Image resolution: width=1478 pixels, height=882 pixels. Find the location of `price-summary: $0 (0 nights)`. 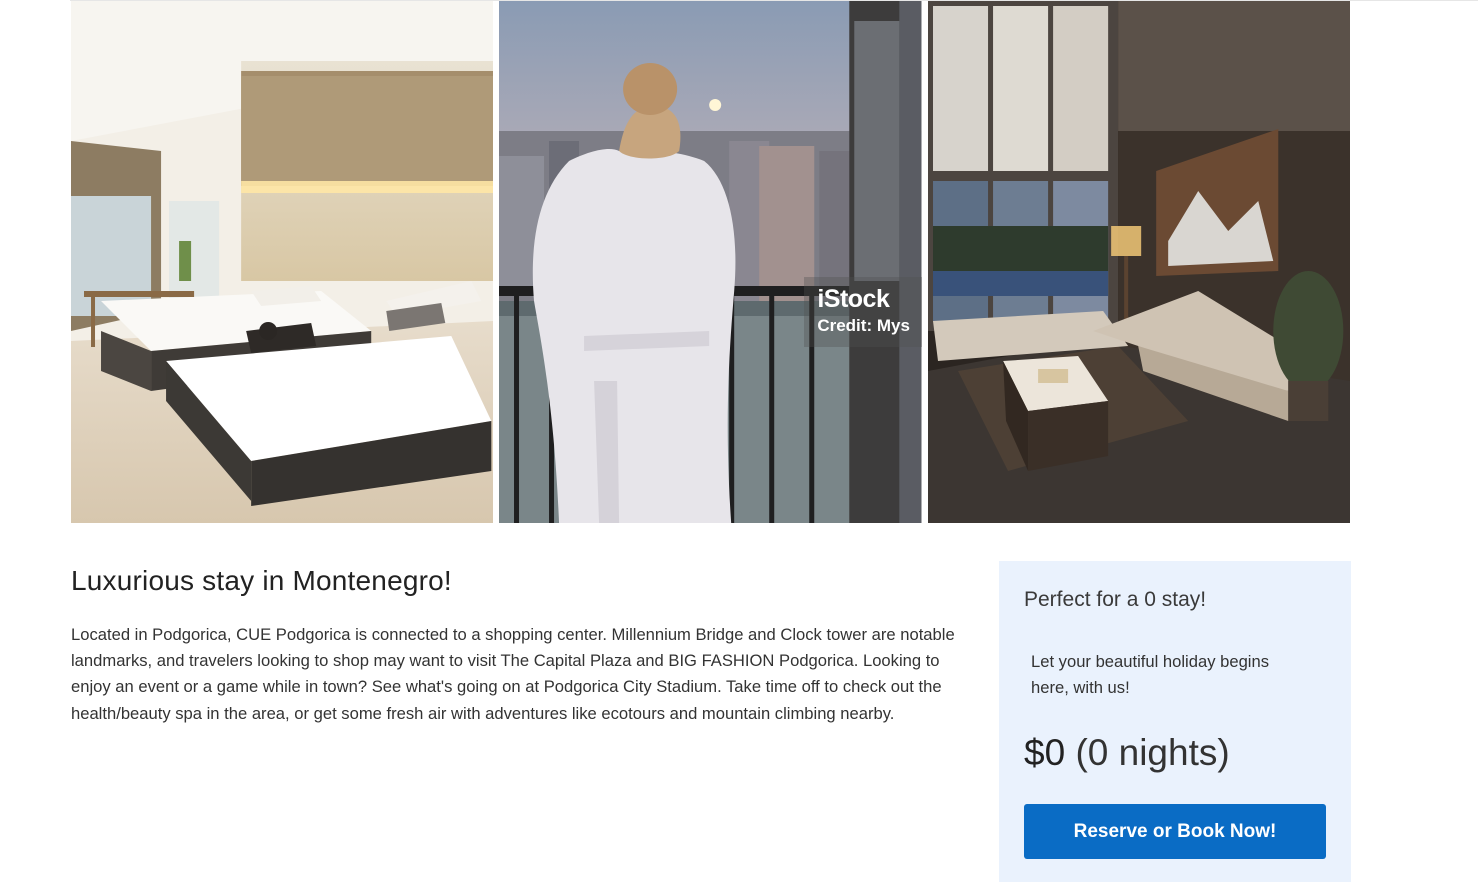

price-summary: $0 (0 nights) is located at coordinates (1175, 753).